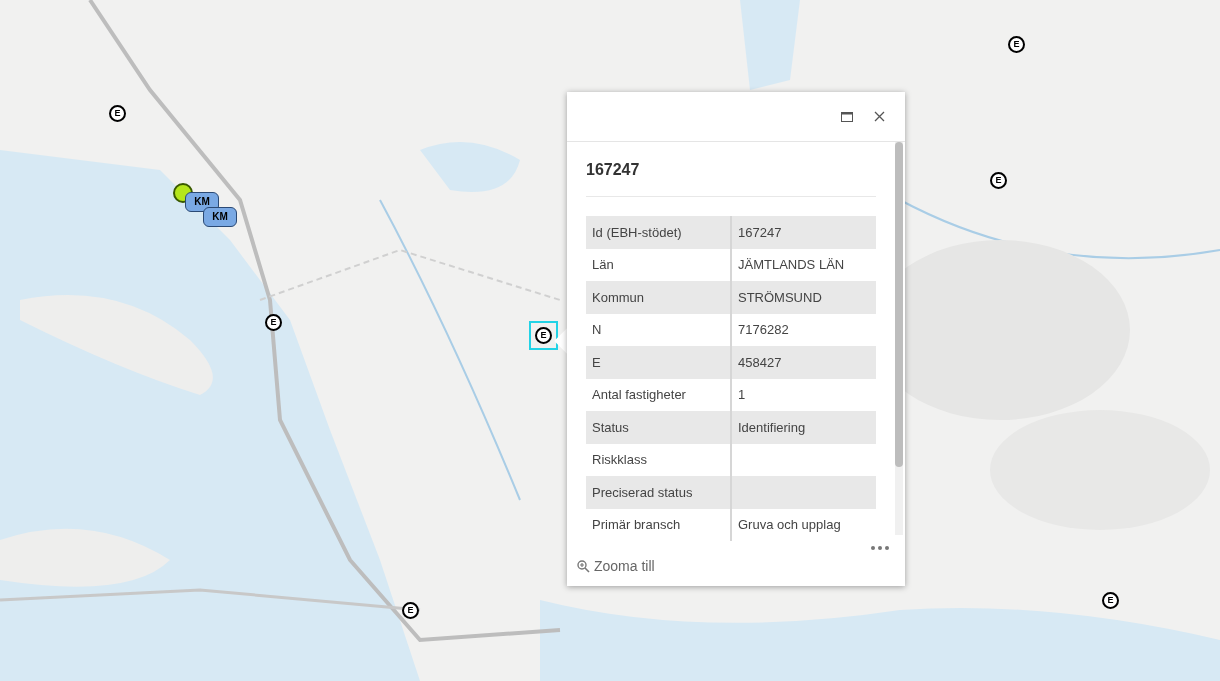  What do you see at coordinates (789, 525) in the screenshot?
I see `field-value: Gruva och upplag` at bounding box center [789, 525].